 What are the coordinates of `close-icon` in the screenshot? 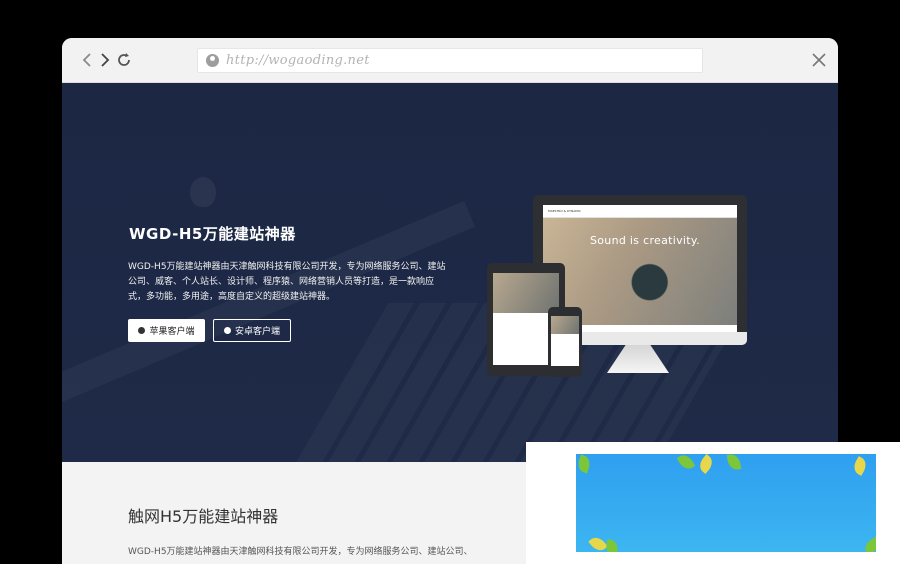 It's located at (819, 60).